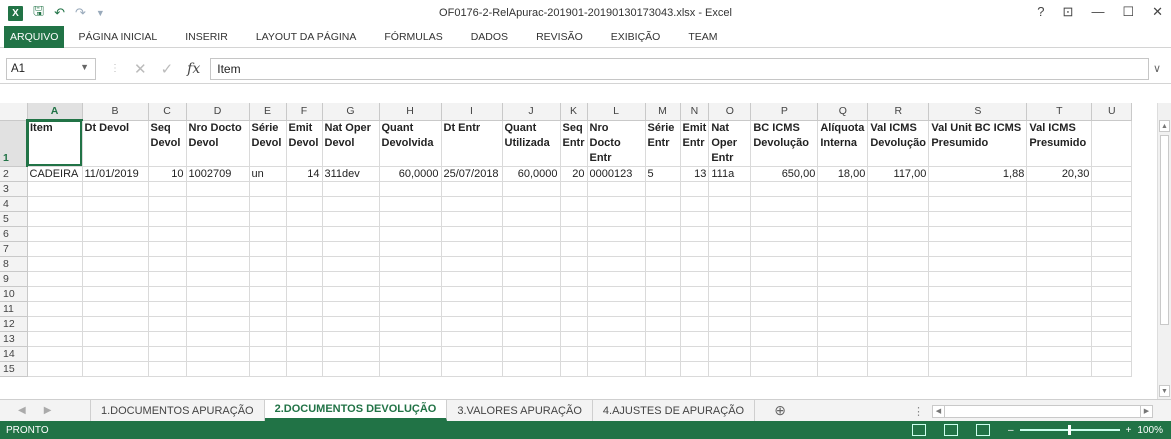 This screenshot has height=439, width=1171. What do you see at coordinates (167, 112) in the screenshot?
I see `column-header: C` at bounding box center [167, 112].